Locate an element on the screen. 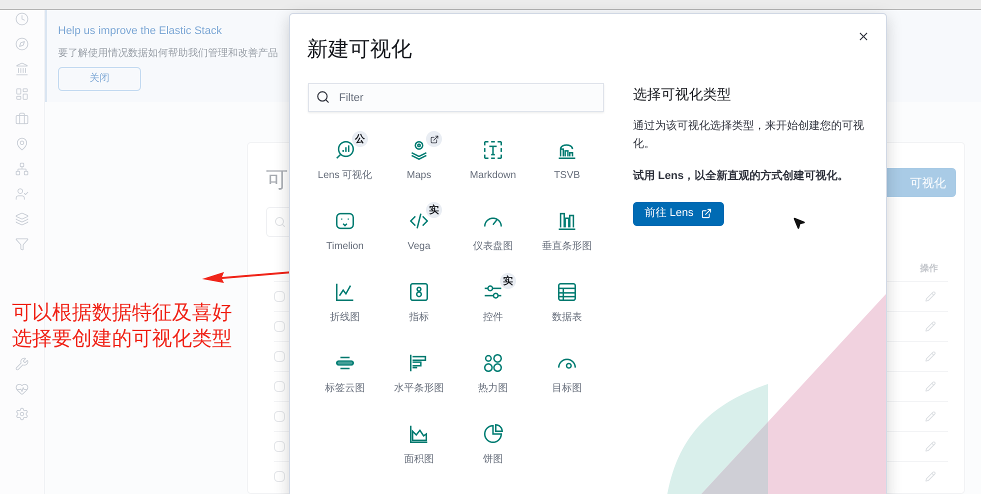 Image resolution: width=981 pixels, height=494 pixels. visualization-type-tile: 热力图 is located at coordinates (493, 370).